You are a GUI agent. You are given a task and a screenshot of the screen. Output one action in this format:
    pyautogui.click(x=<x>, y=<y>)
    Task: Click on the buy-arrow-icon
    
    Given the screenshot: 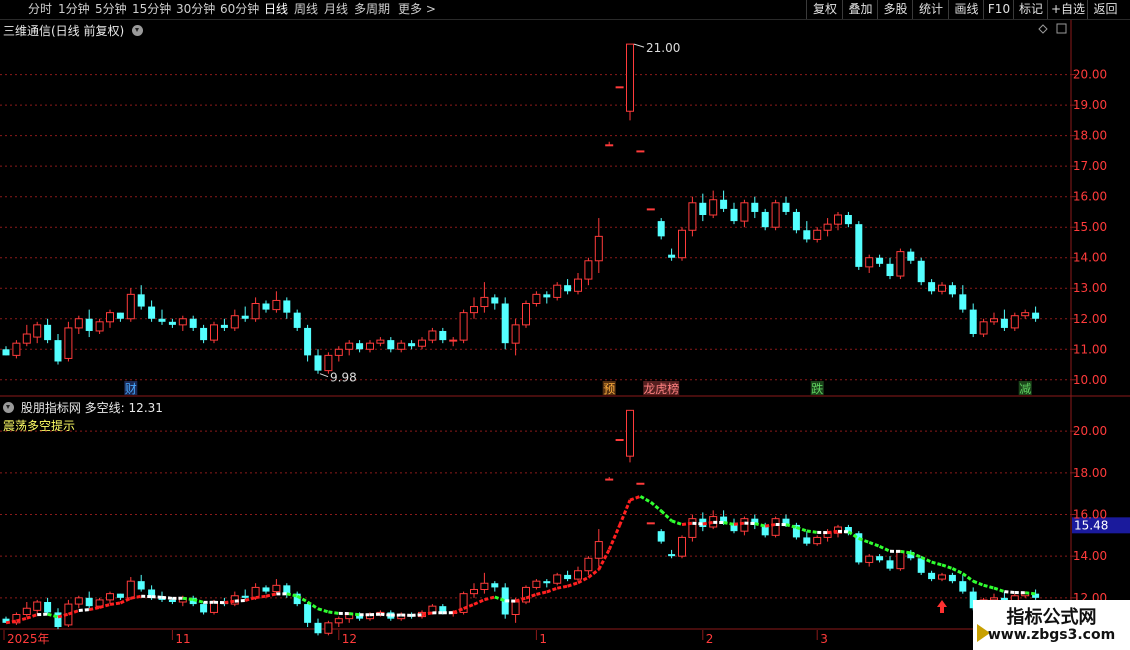 What is the action you would take?
    pyautogui.click(x=942, y=606)
    